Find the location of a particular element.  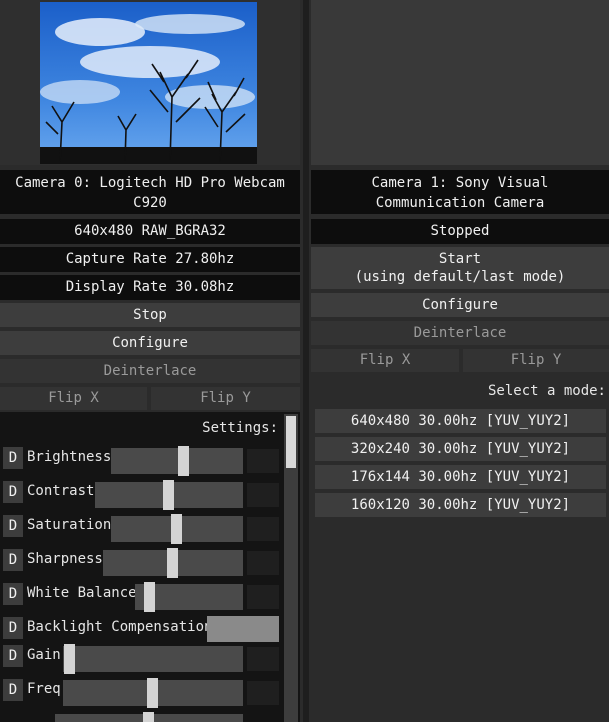

saturation-value-box is located at coordinates (263, 529).